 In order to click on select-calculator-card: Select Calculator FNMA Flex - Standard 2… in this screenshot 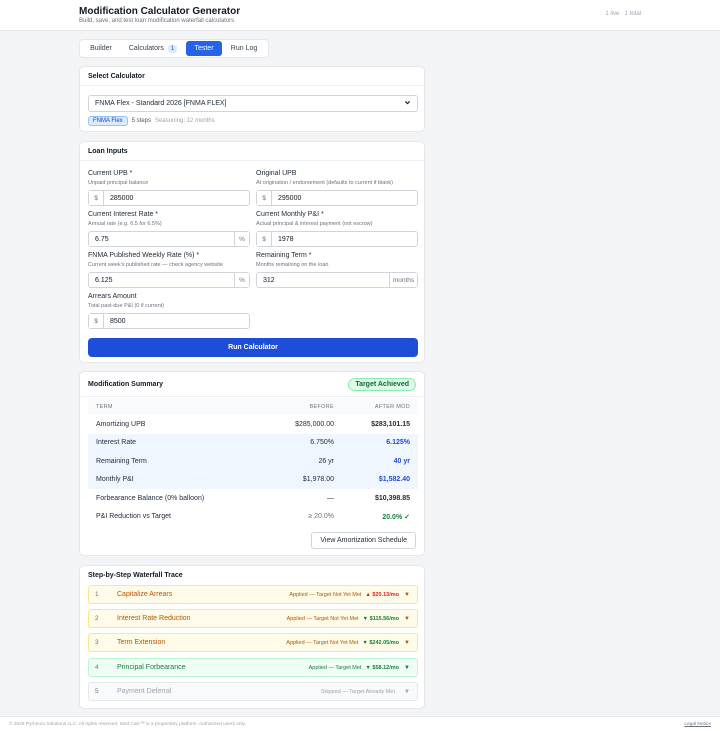, I will do `click(252, 99)`.